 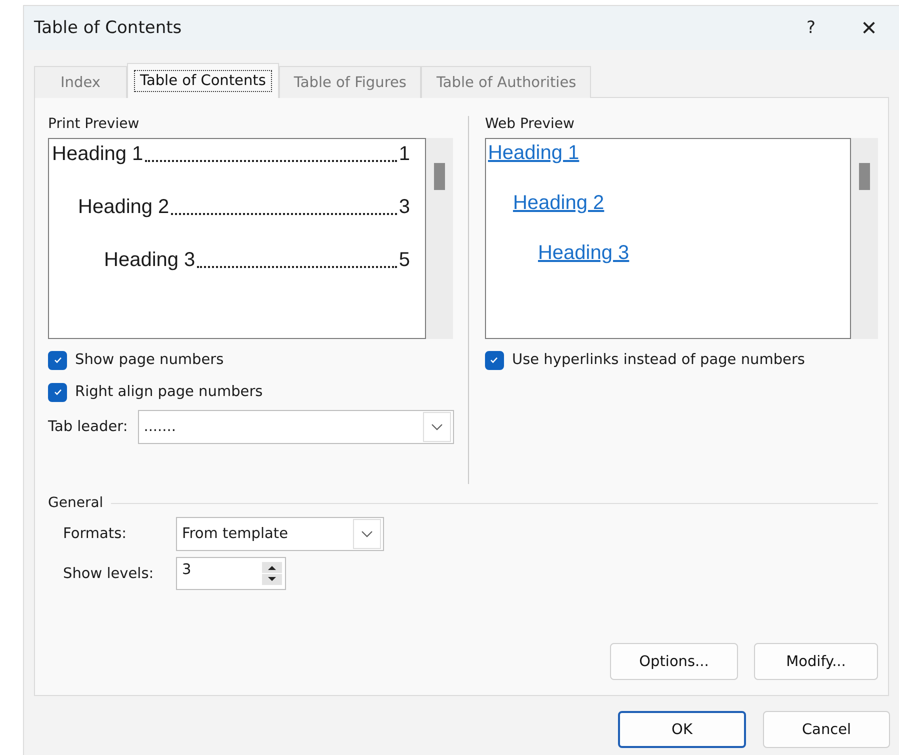 What do you see at coordinates (529, 124) in the screenshot?
I see `section-label: Web Preview` at bounding box center [529, 124].